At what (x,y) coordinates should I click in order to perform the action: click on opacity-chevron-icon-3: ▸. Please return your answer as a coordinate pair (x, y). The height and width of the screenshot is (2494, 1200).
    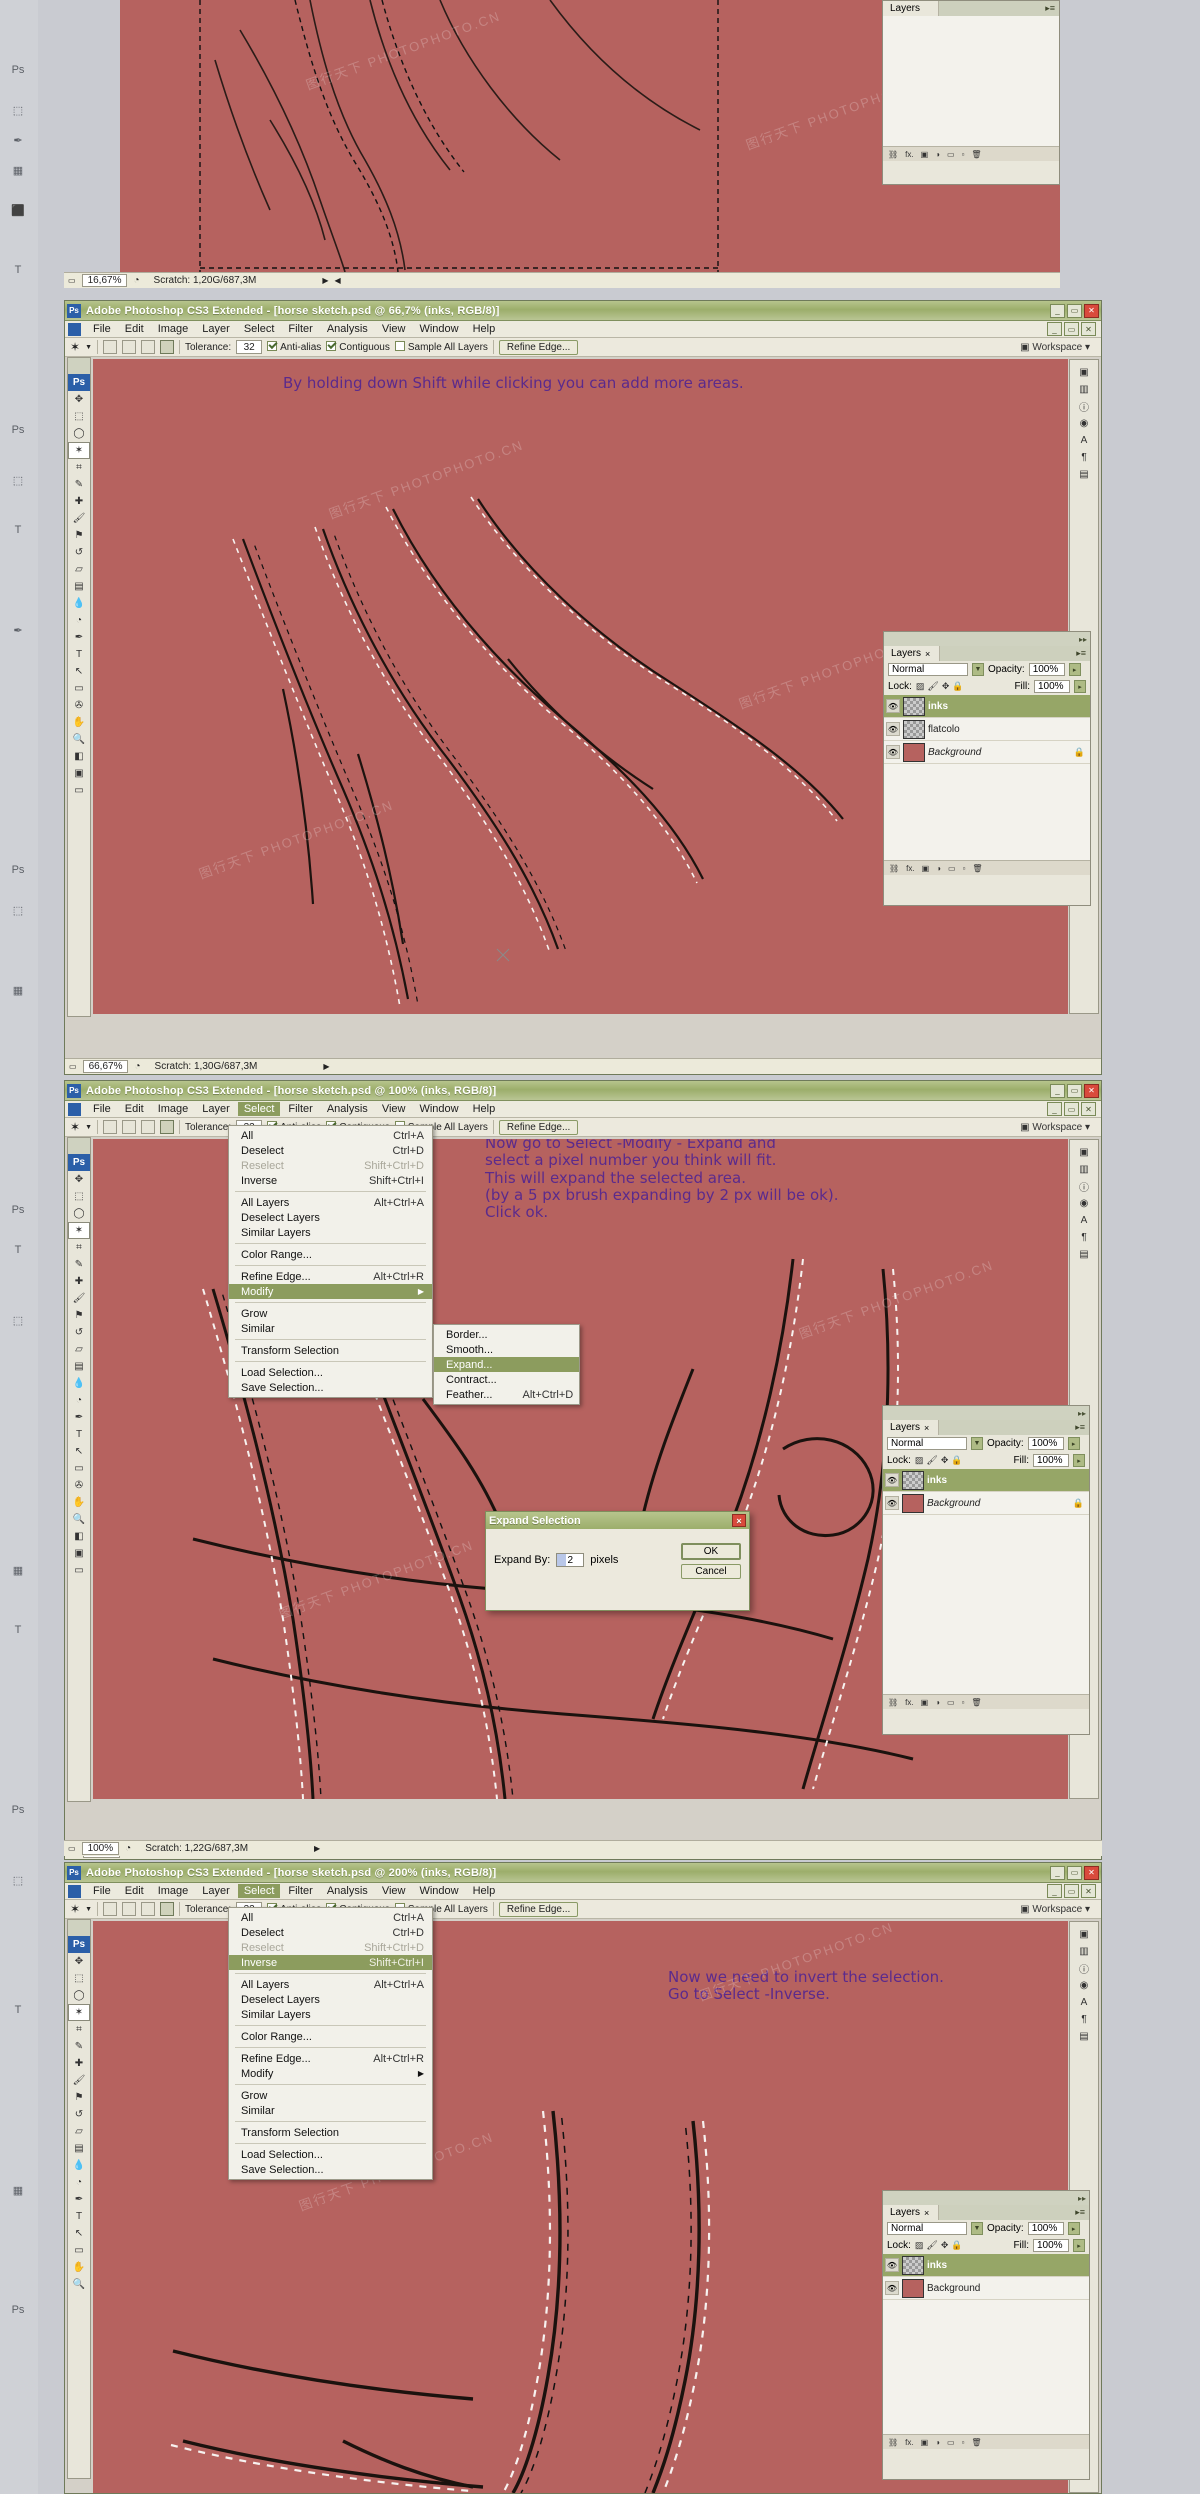
    Looking at the image, I should click on (1073, 1443).